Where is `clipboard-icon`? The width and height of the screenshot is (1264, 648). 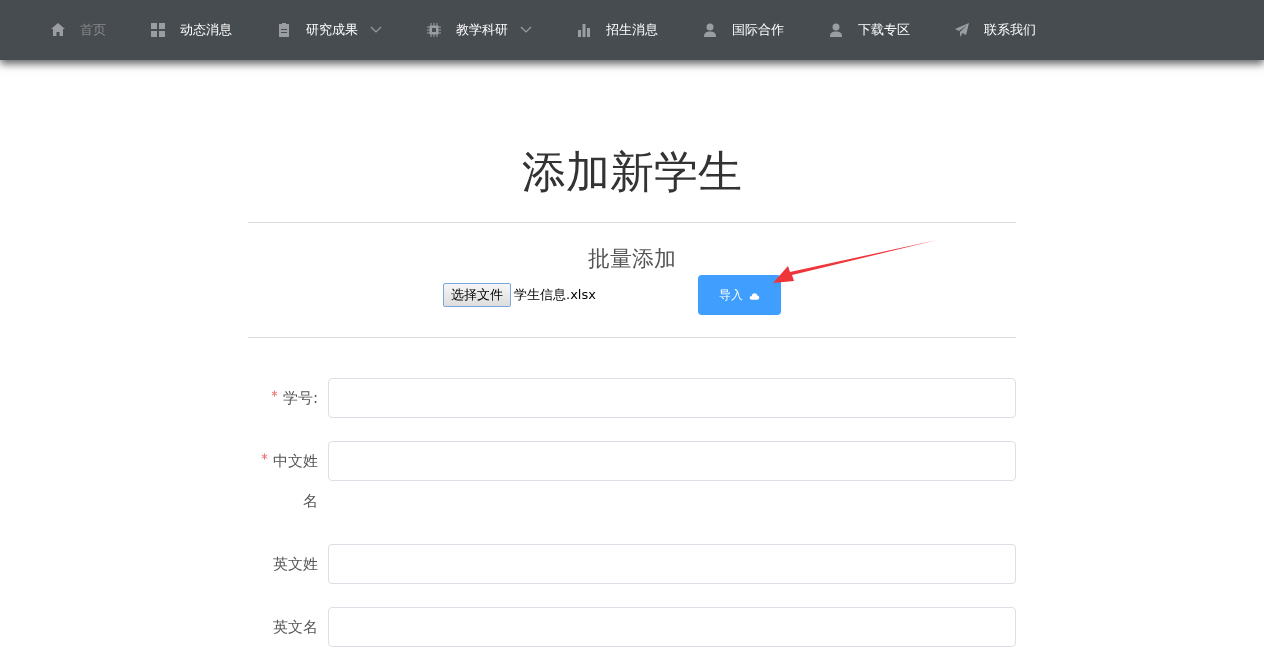
clipboard-icon is located at coordinates (284, 30).